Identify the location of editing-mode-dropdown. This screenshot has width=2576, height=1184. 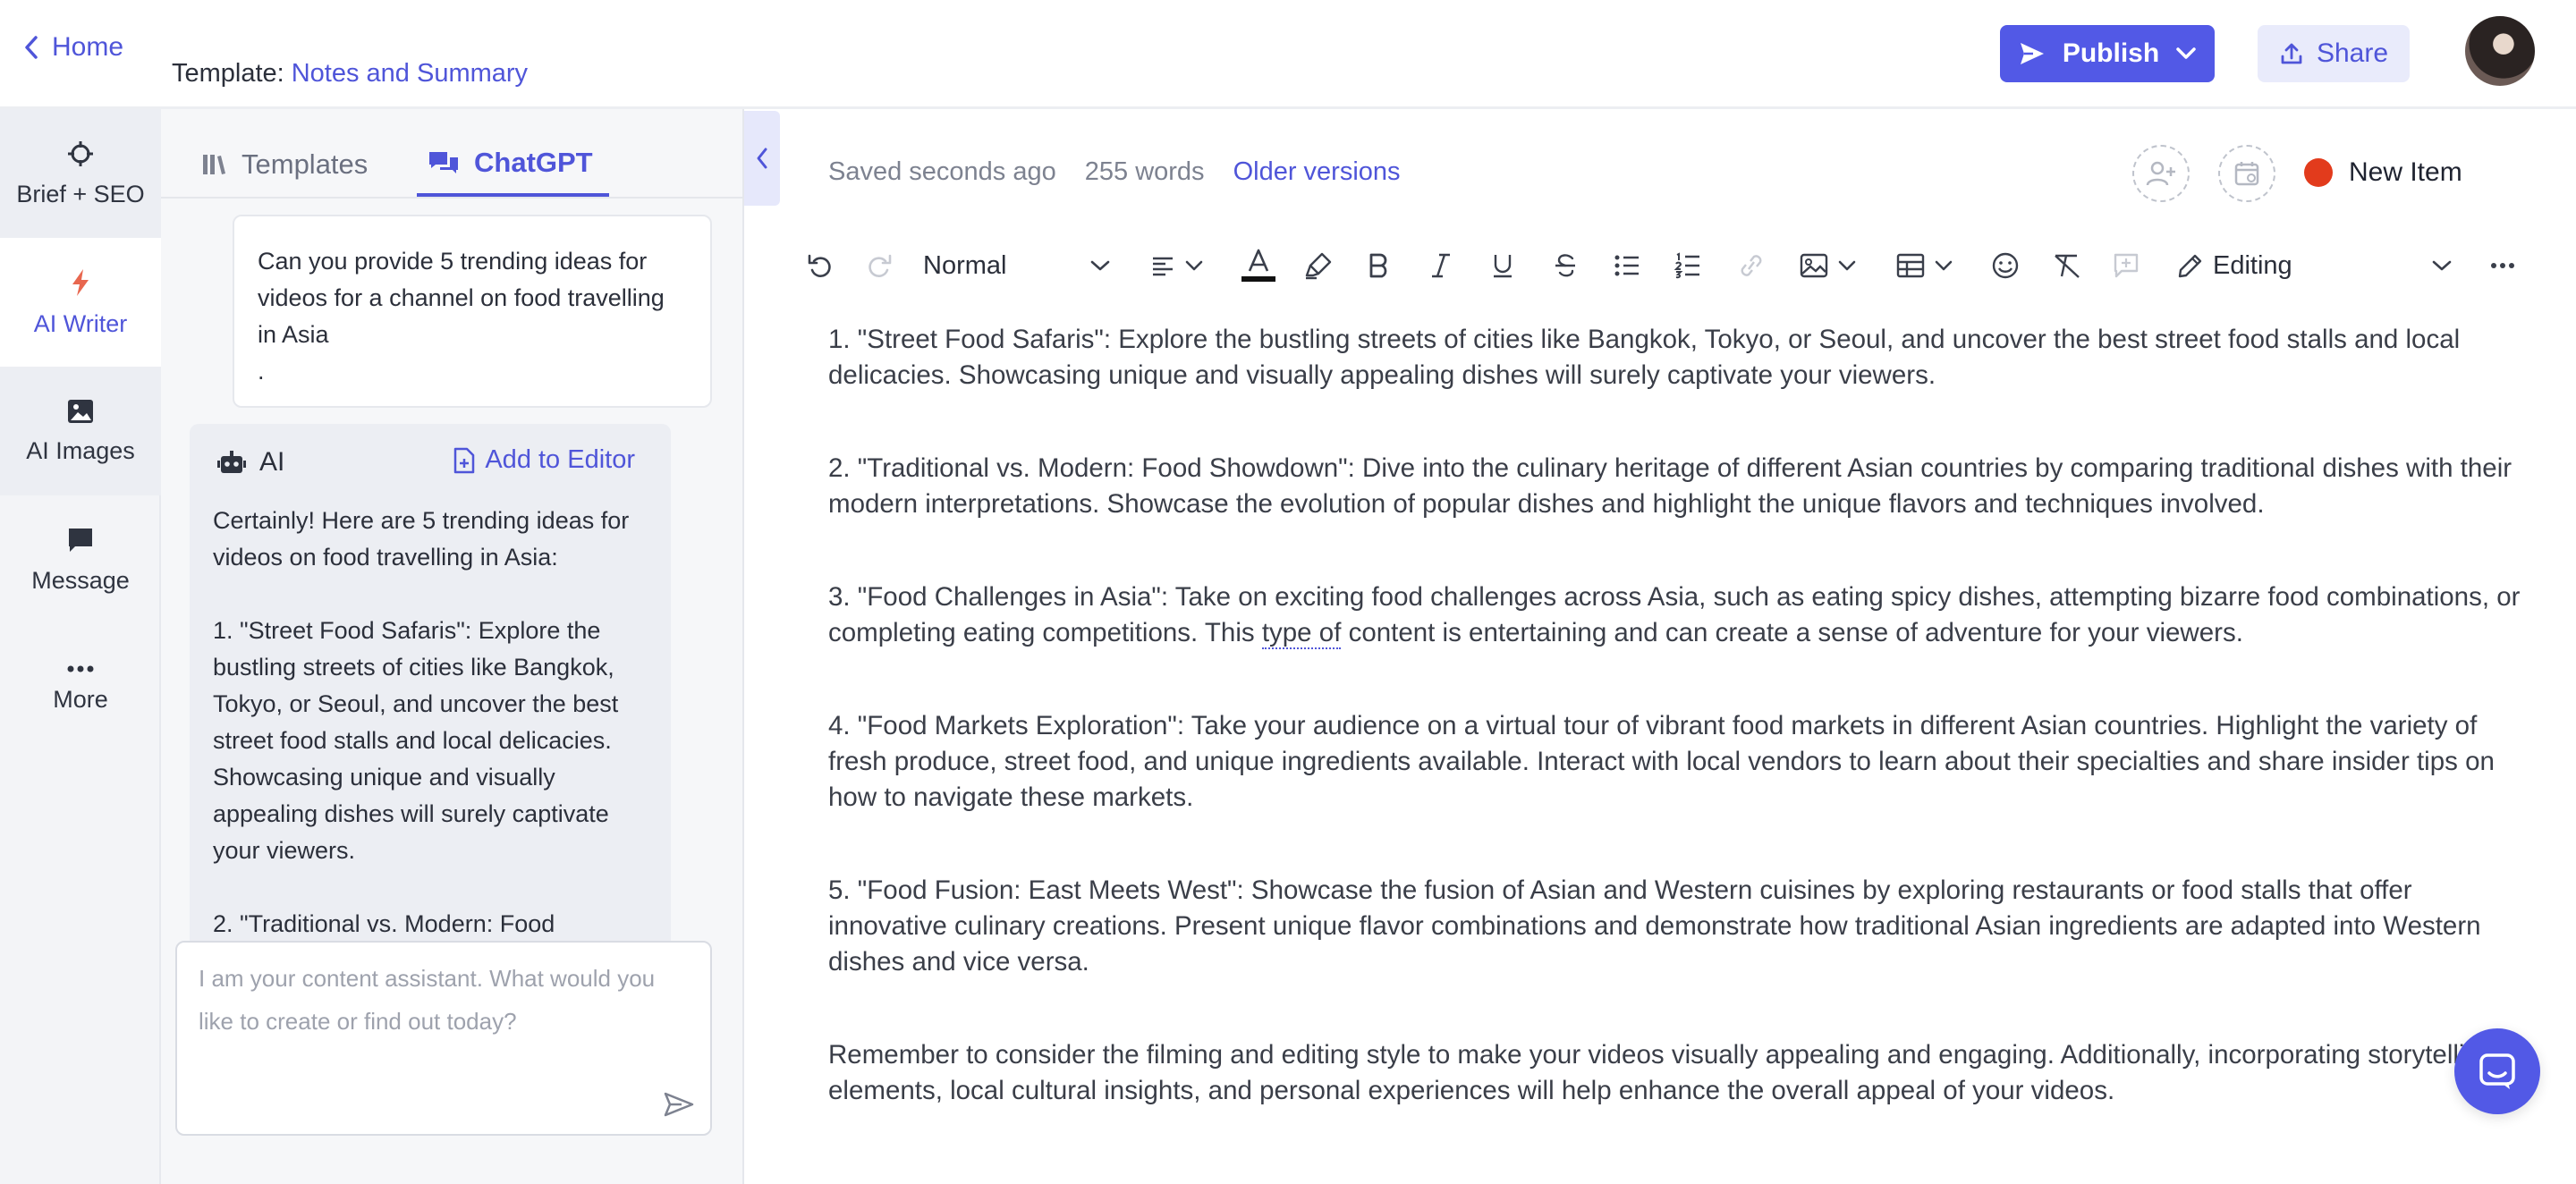
(2442, 265).